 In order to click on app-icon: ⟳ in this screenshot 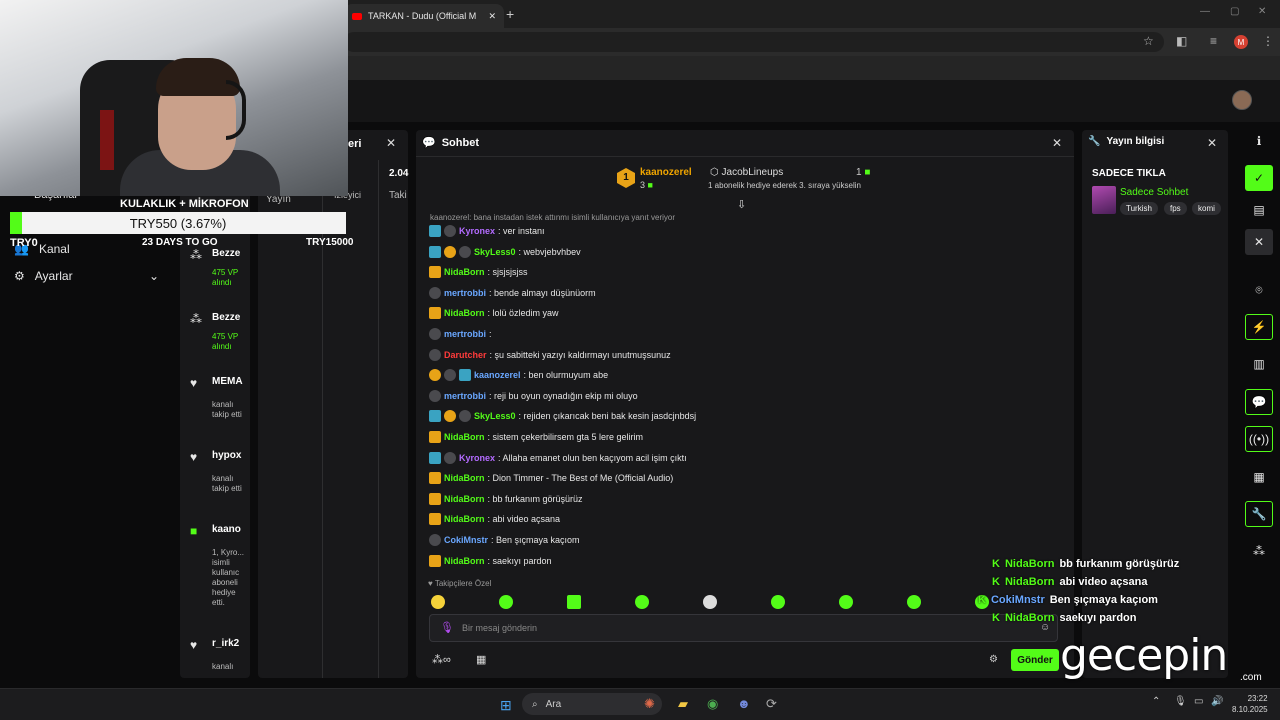, I will do `click(771, 704)`.